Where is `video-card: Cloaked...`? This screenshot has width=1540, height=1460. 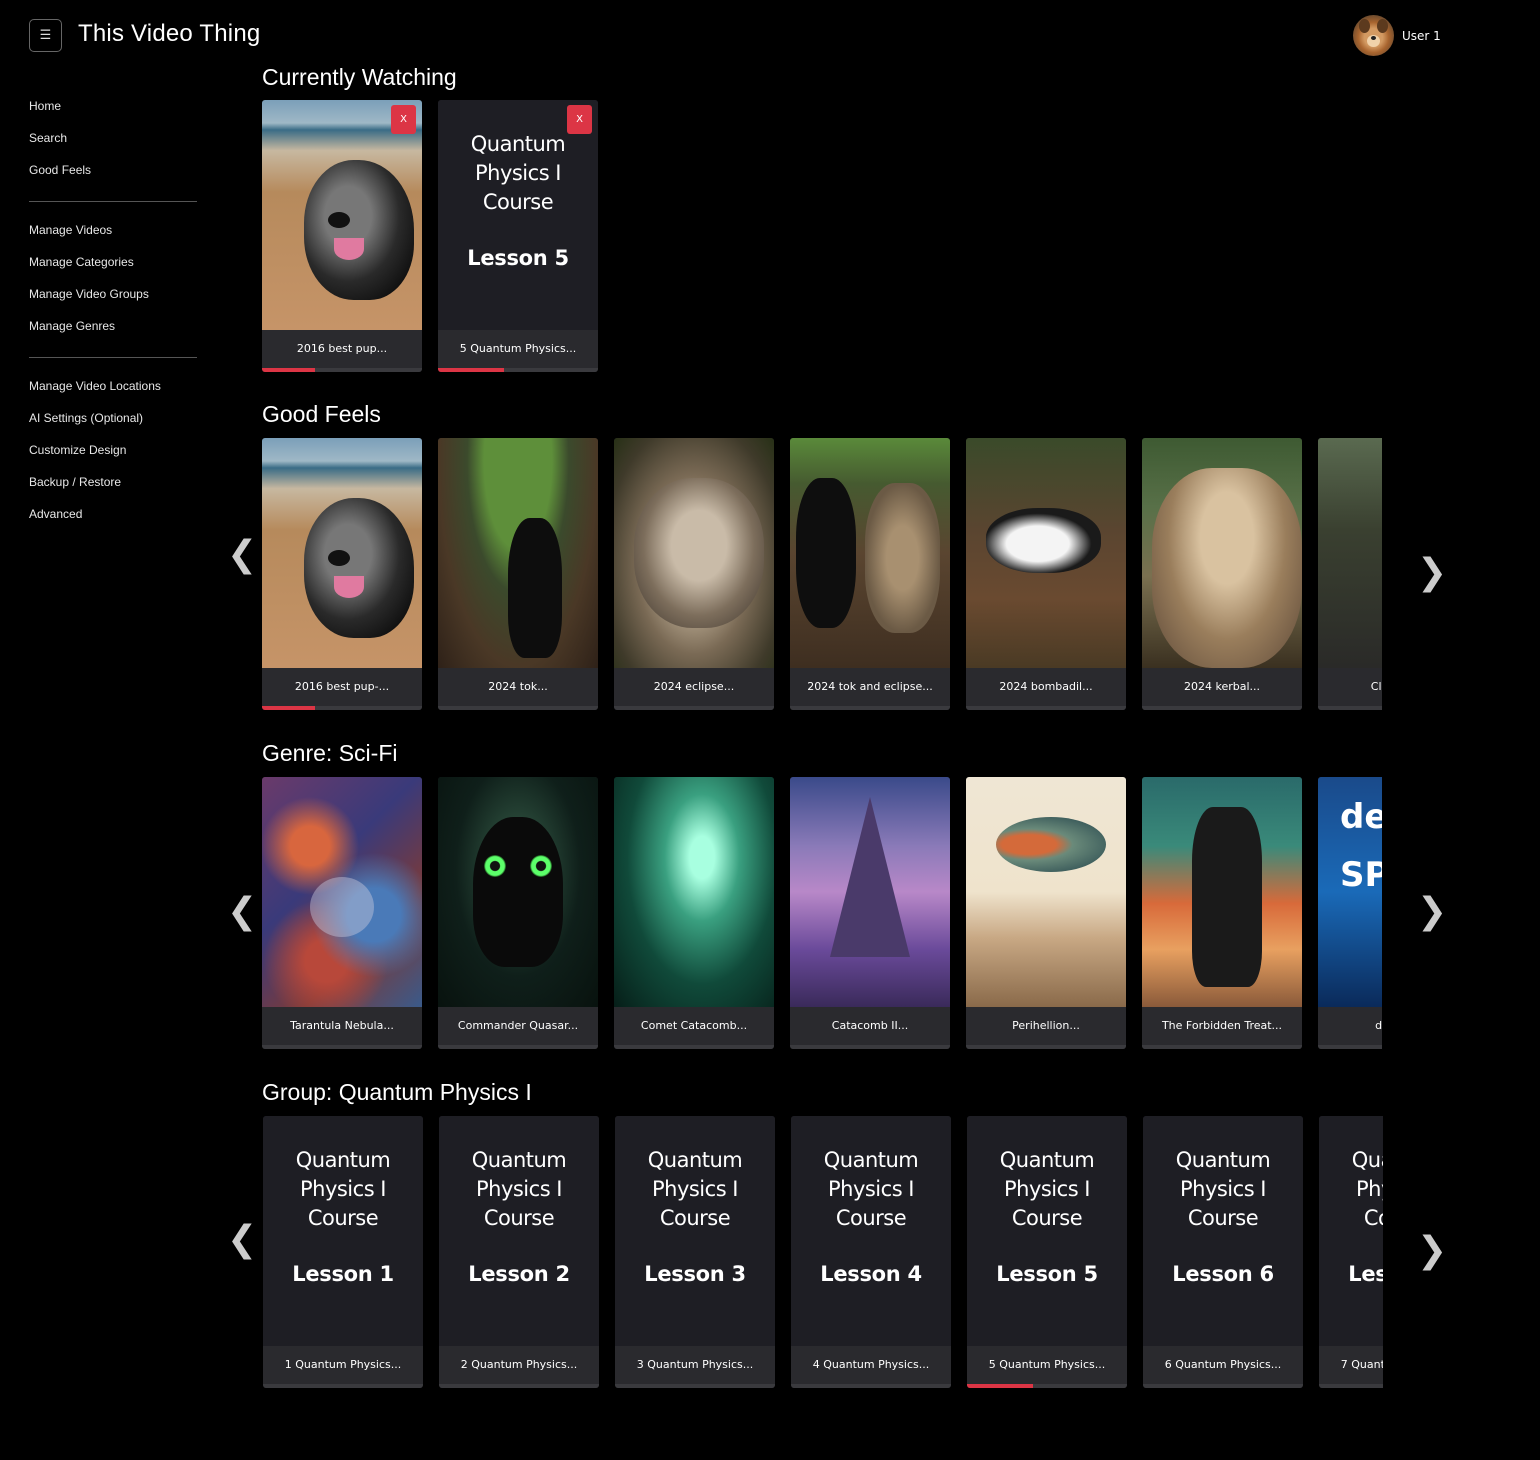 video-card: Cloaked... is located at coordinates (1350, 574).